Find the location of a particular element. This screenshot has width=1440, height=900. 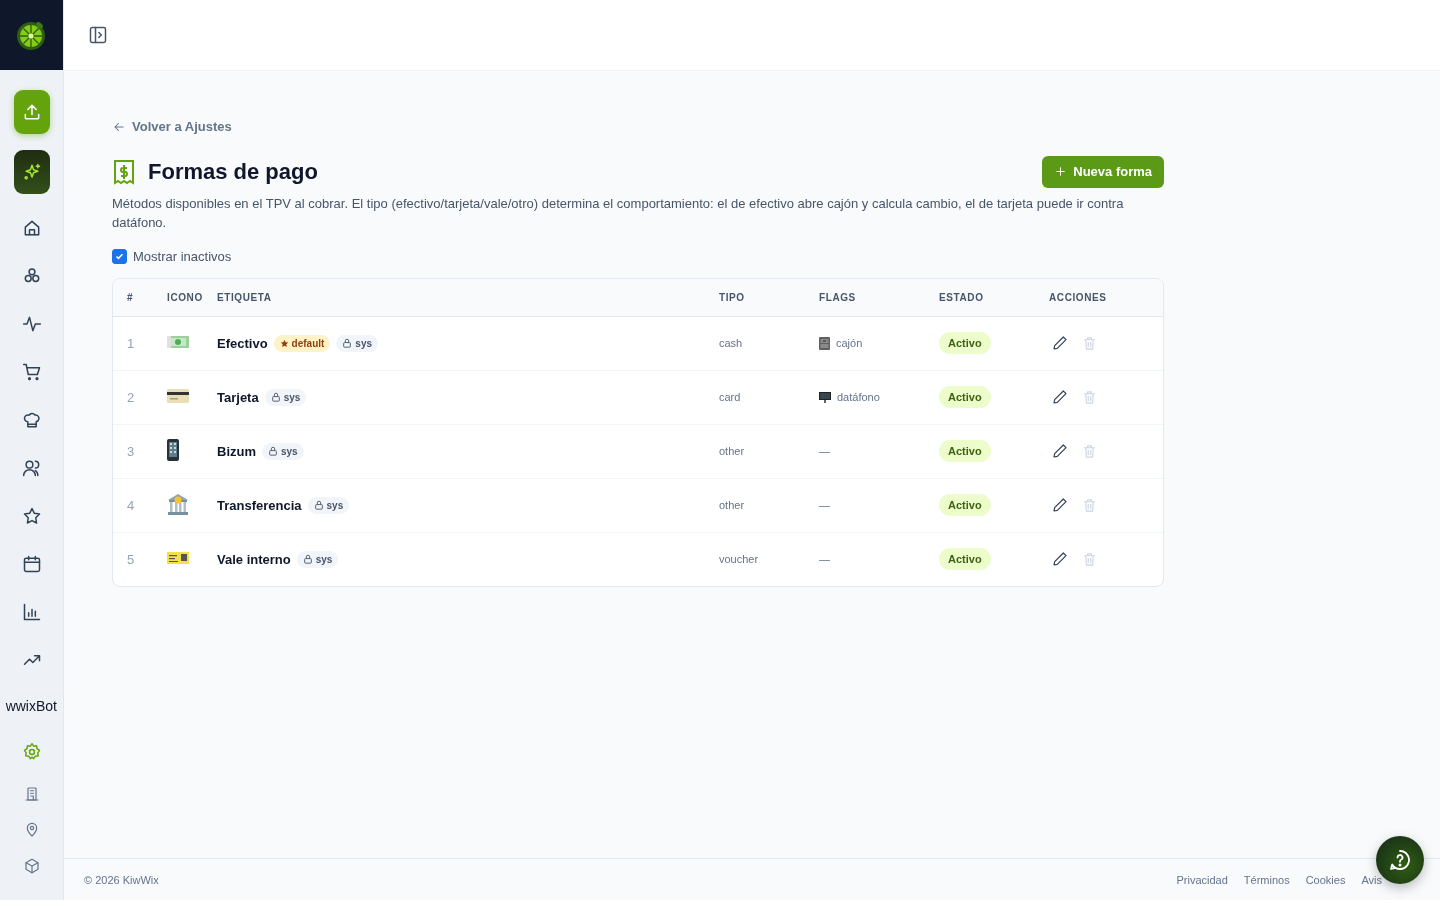

column-header: TIPO is located at coordinates (769, 297).